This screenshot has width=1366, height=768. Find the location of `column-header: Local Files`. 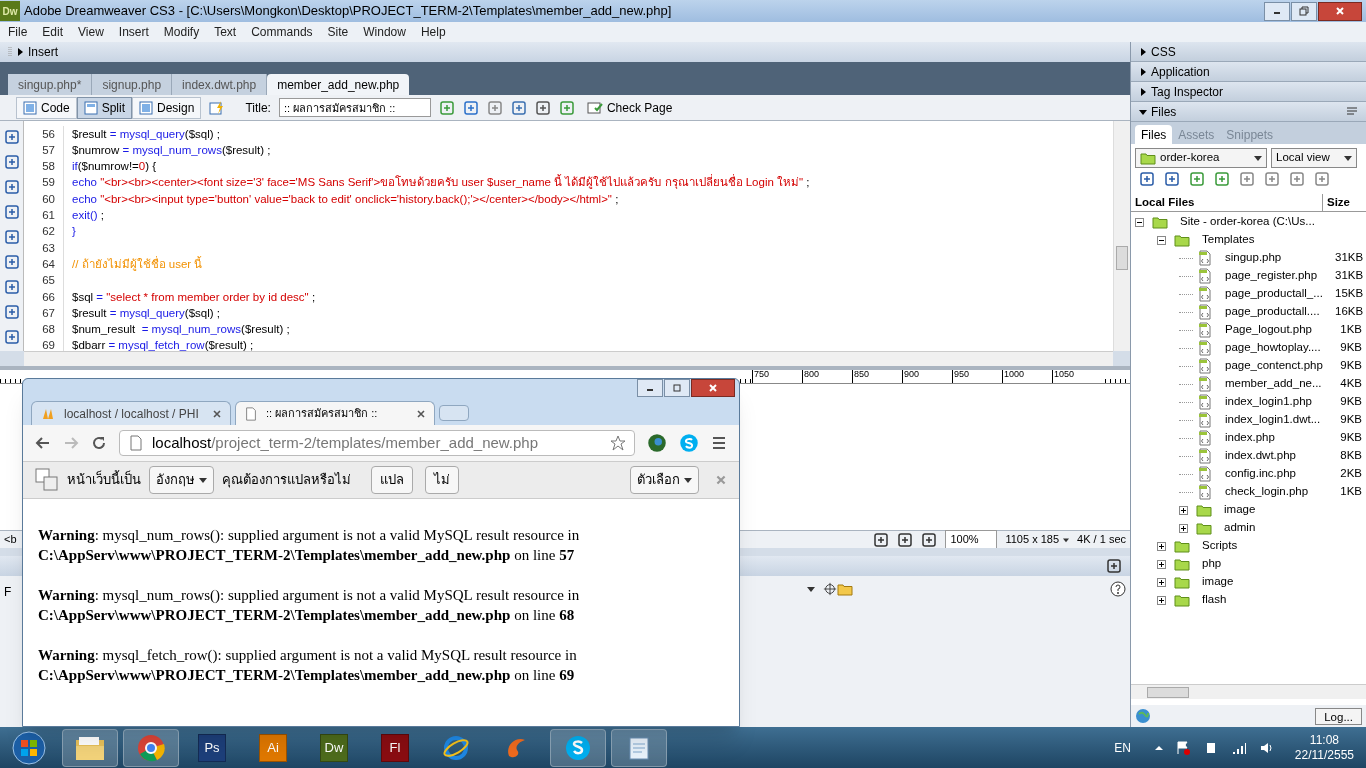

column-header: Local Files is located at coordinates (1226, 202).